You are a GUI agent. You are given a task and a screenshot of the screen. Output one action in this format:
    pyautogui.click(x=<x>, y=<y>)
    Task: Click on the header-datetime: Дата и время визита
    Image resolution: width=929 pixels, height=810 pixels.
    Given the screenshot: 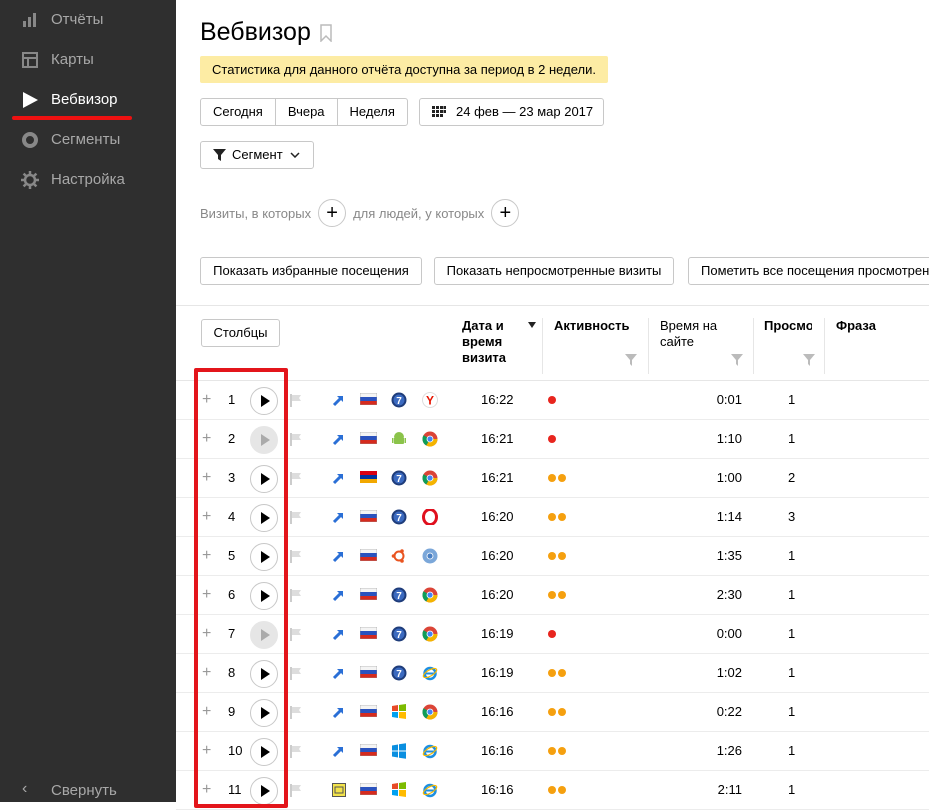 What is the action you would take?
    pyautogui.click(x=492, y=342)
    